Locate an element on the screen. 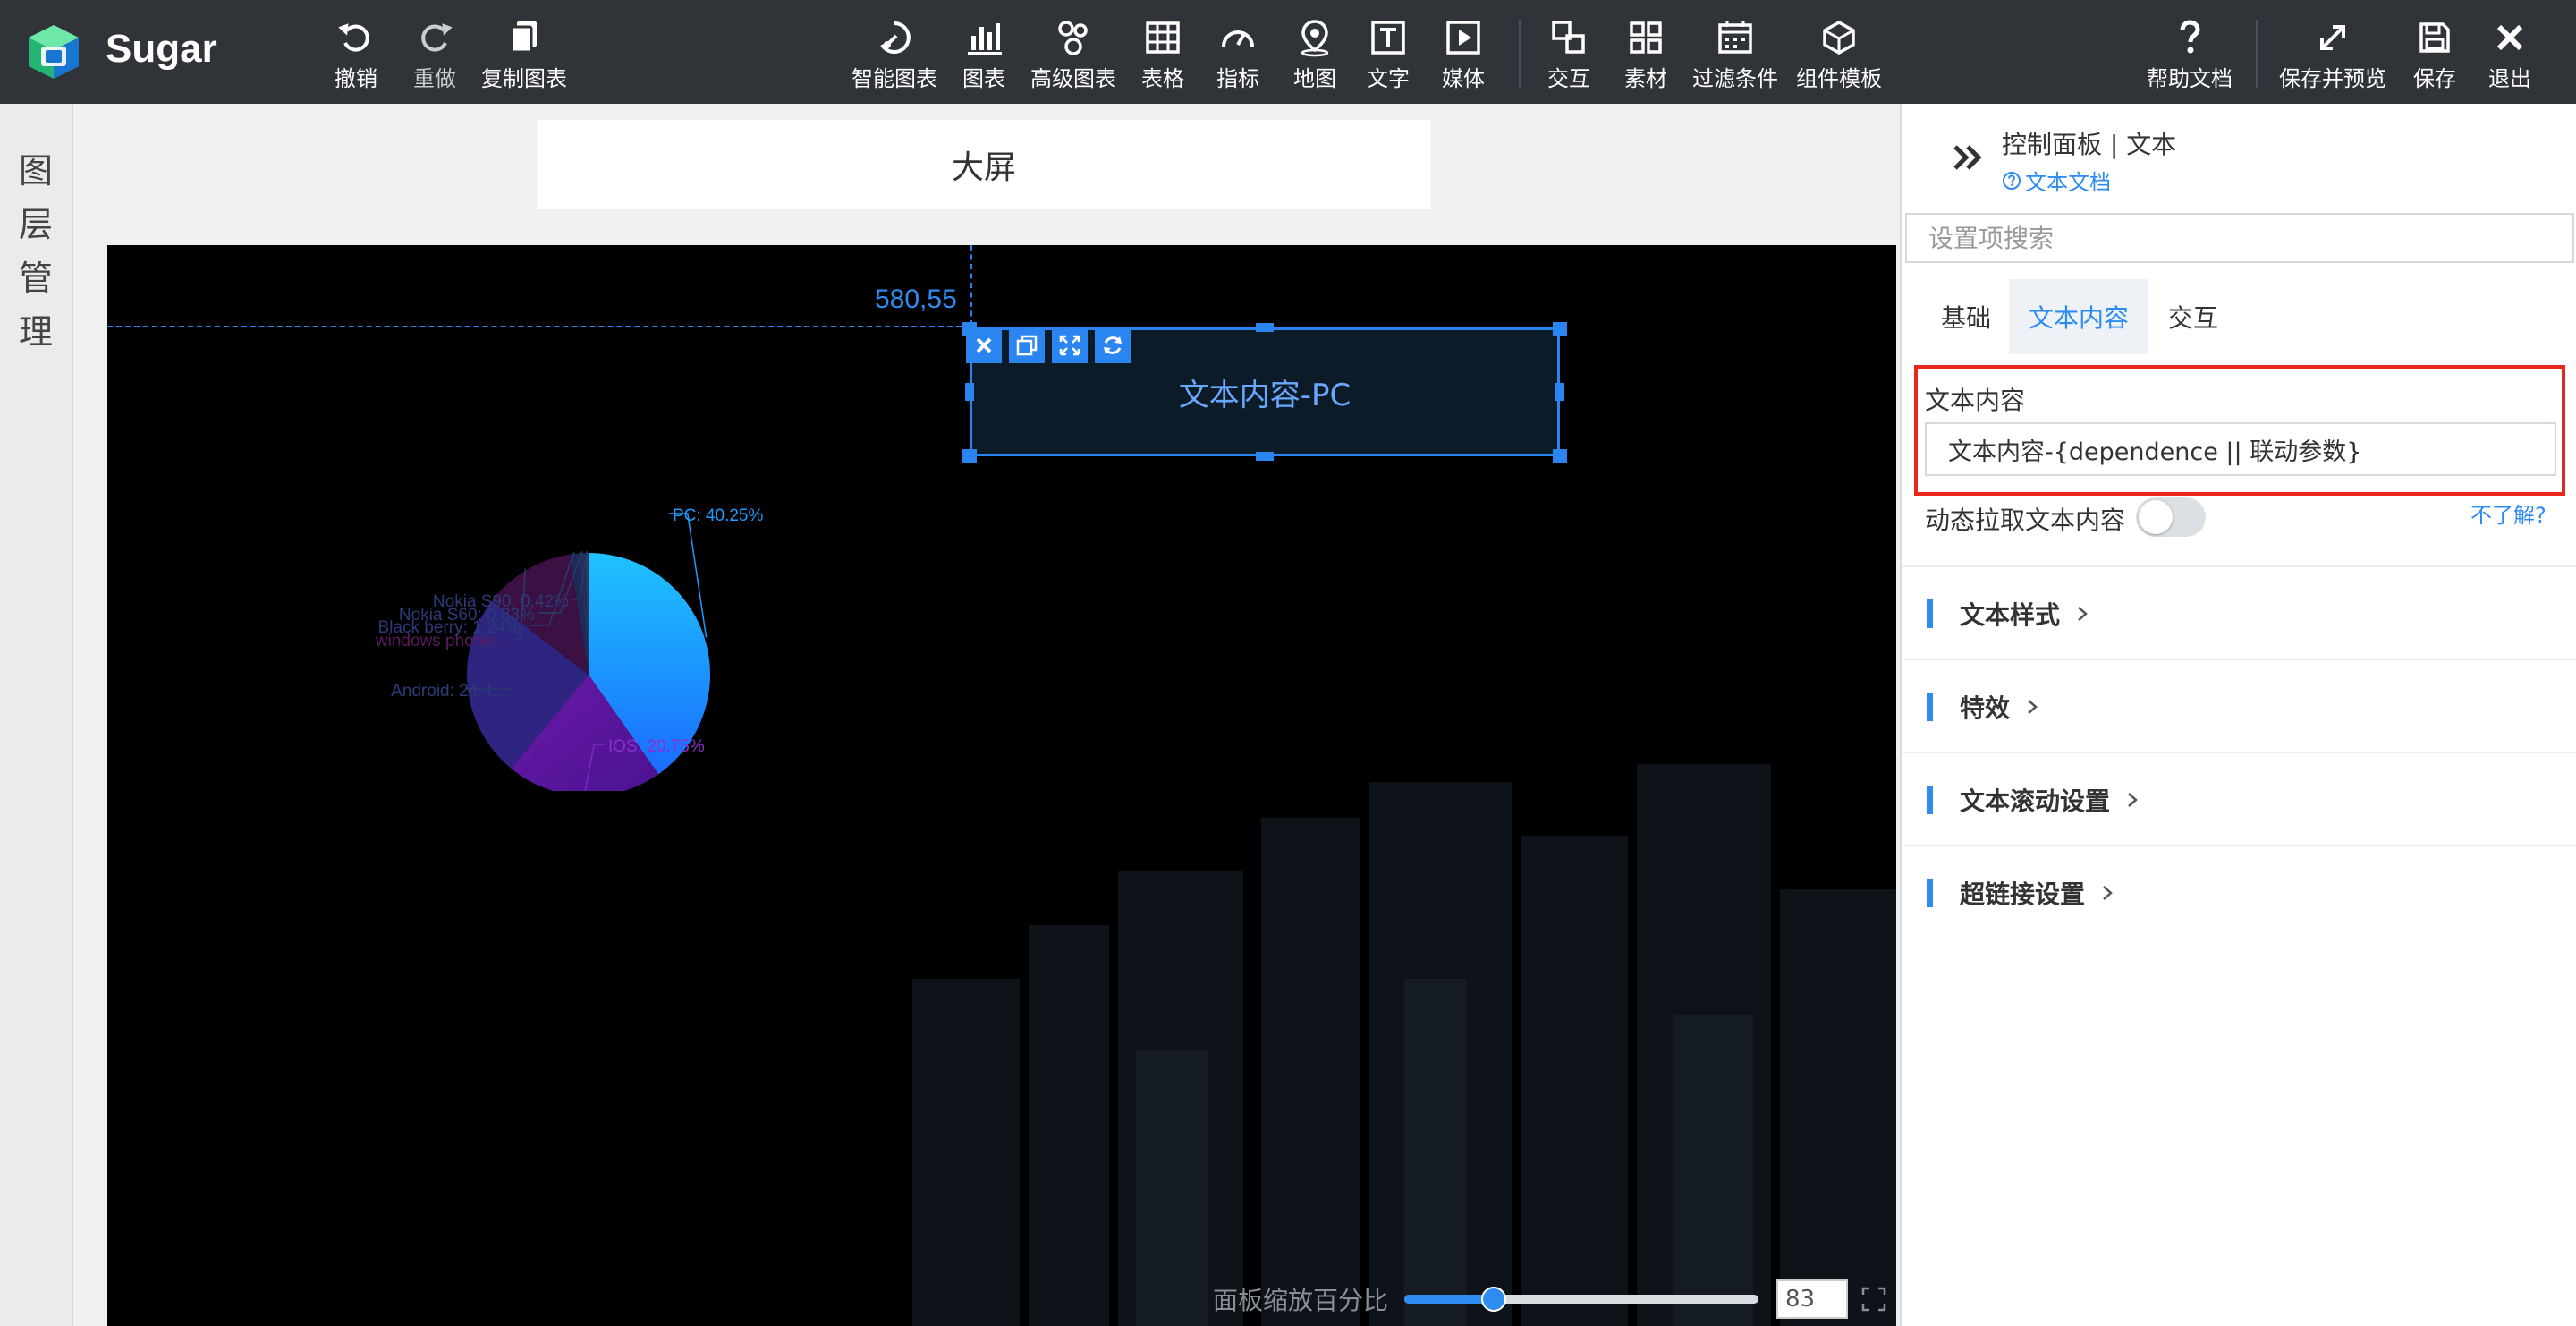 The image size is (2576, 1326). calendar-icon is located at coordinates (1735, 37).